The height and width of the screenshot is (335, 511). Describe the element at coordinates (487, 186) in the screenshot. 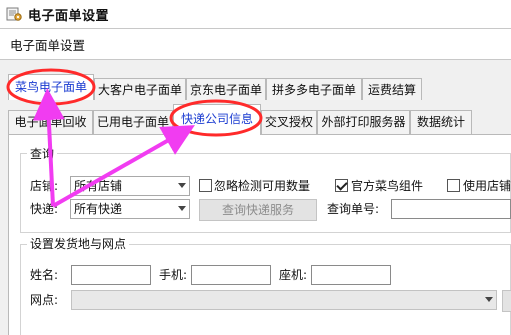

I see `use-shop-label: 使用店铺` at that location.